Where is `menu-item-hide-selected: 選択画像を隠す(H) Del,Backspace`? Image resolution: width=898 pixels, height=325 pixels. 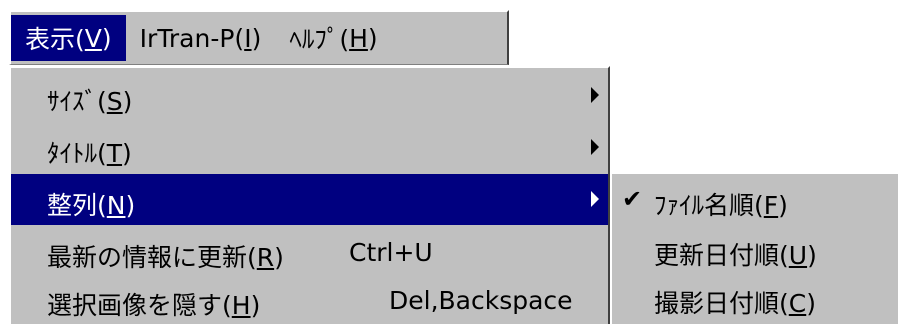 menu-item-hide-selected: 選択画像を隠す(H) Del,Backspace is located at coordinates (309, 299).